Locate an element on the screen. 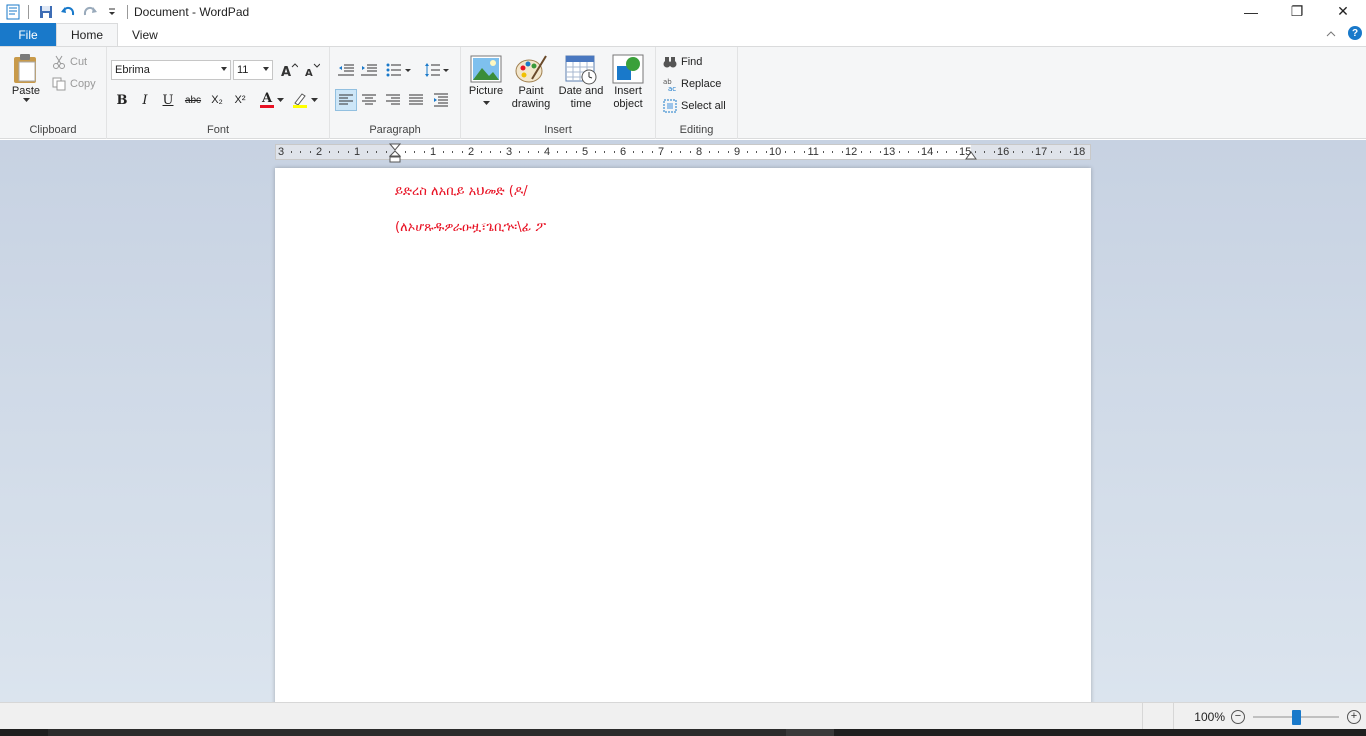 The image size is (1366, 736). insert-object-label-2: object is located at coordinates (628, 104).